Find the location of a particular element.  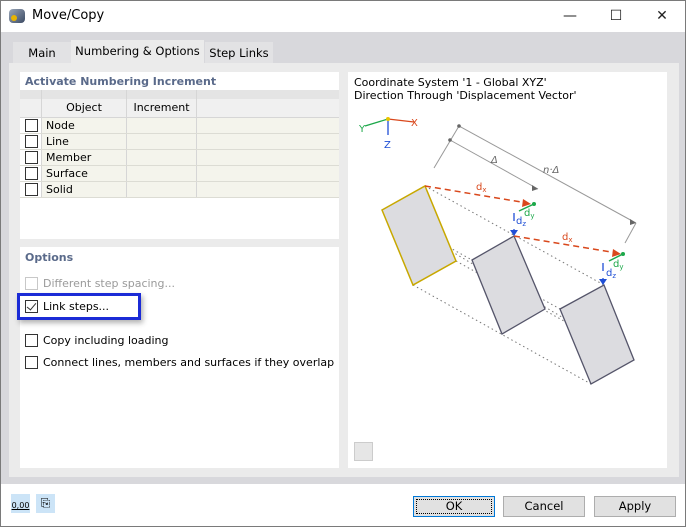

x-axis-label: X is located at coordinates (414, 123).